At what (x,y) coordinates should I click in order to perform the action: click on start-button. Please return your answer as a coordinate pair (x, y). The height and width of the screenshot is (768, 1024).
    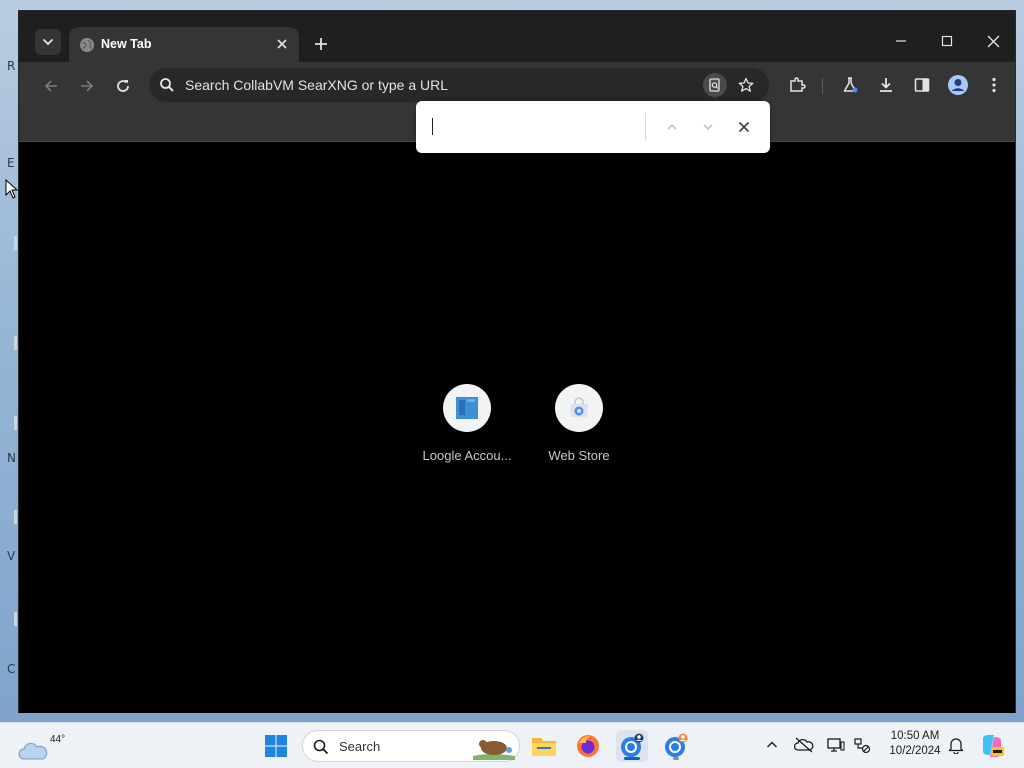
    Looking at the image, I should click on (276, 746).